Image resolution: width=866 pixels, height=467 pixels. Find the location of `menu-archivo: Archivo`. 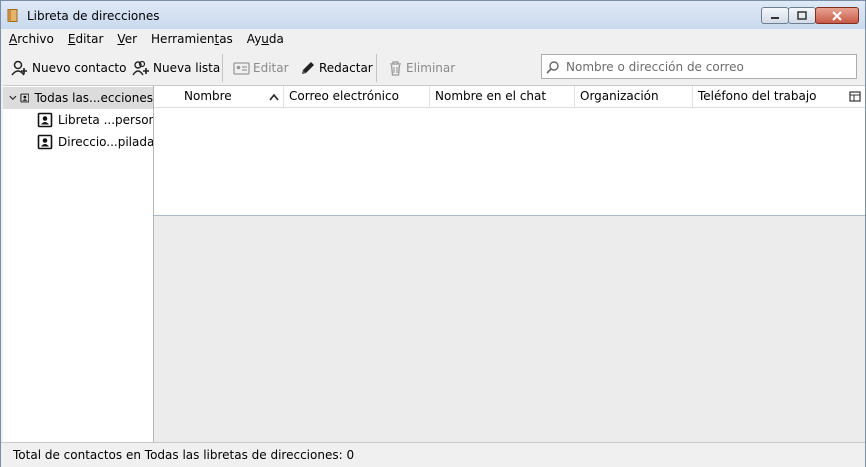

menu-archivo: Archivo is located at coordinates (30, 39).